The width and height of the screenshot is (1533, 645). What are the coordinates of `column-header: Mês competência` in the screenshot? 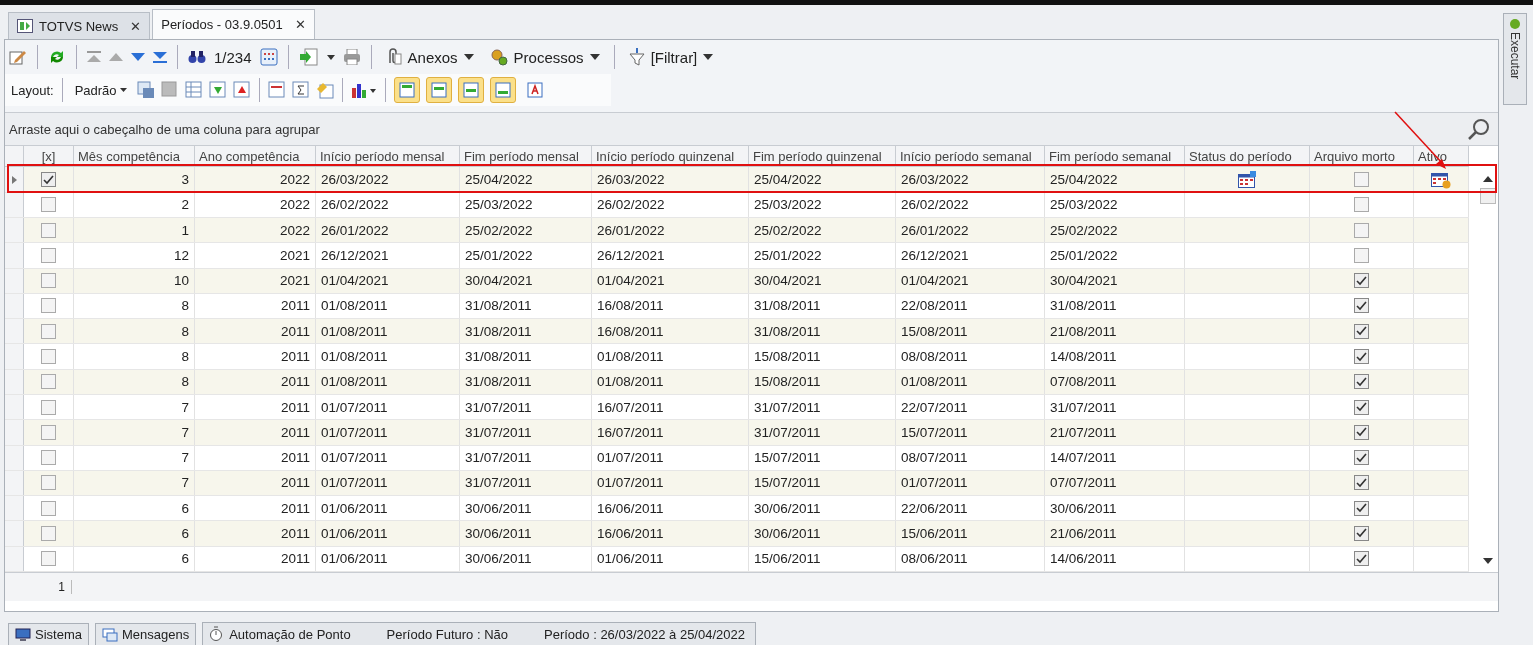 It's located at (134, 156).